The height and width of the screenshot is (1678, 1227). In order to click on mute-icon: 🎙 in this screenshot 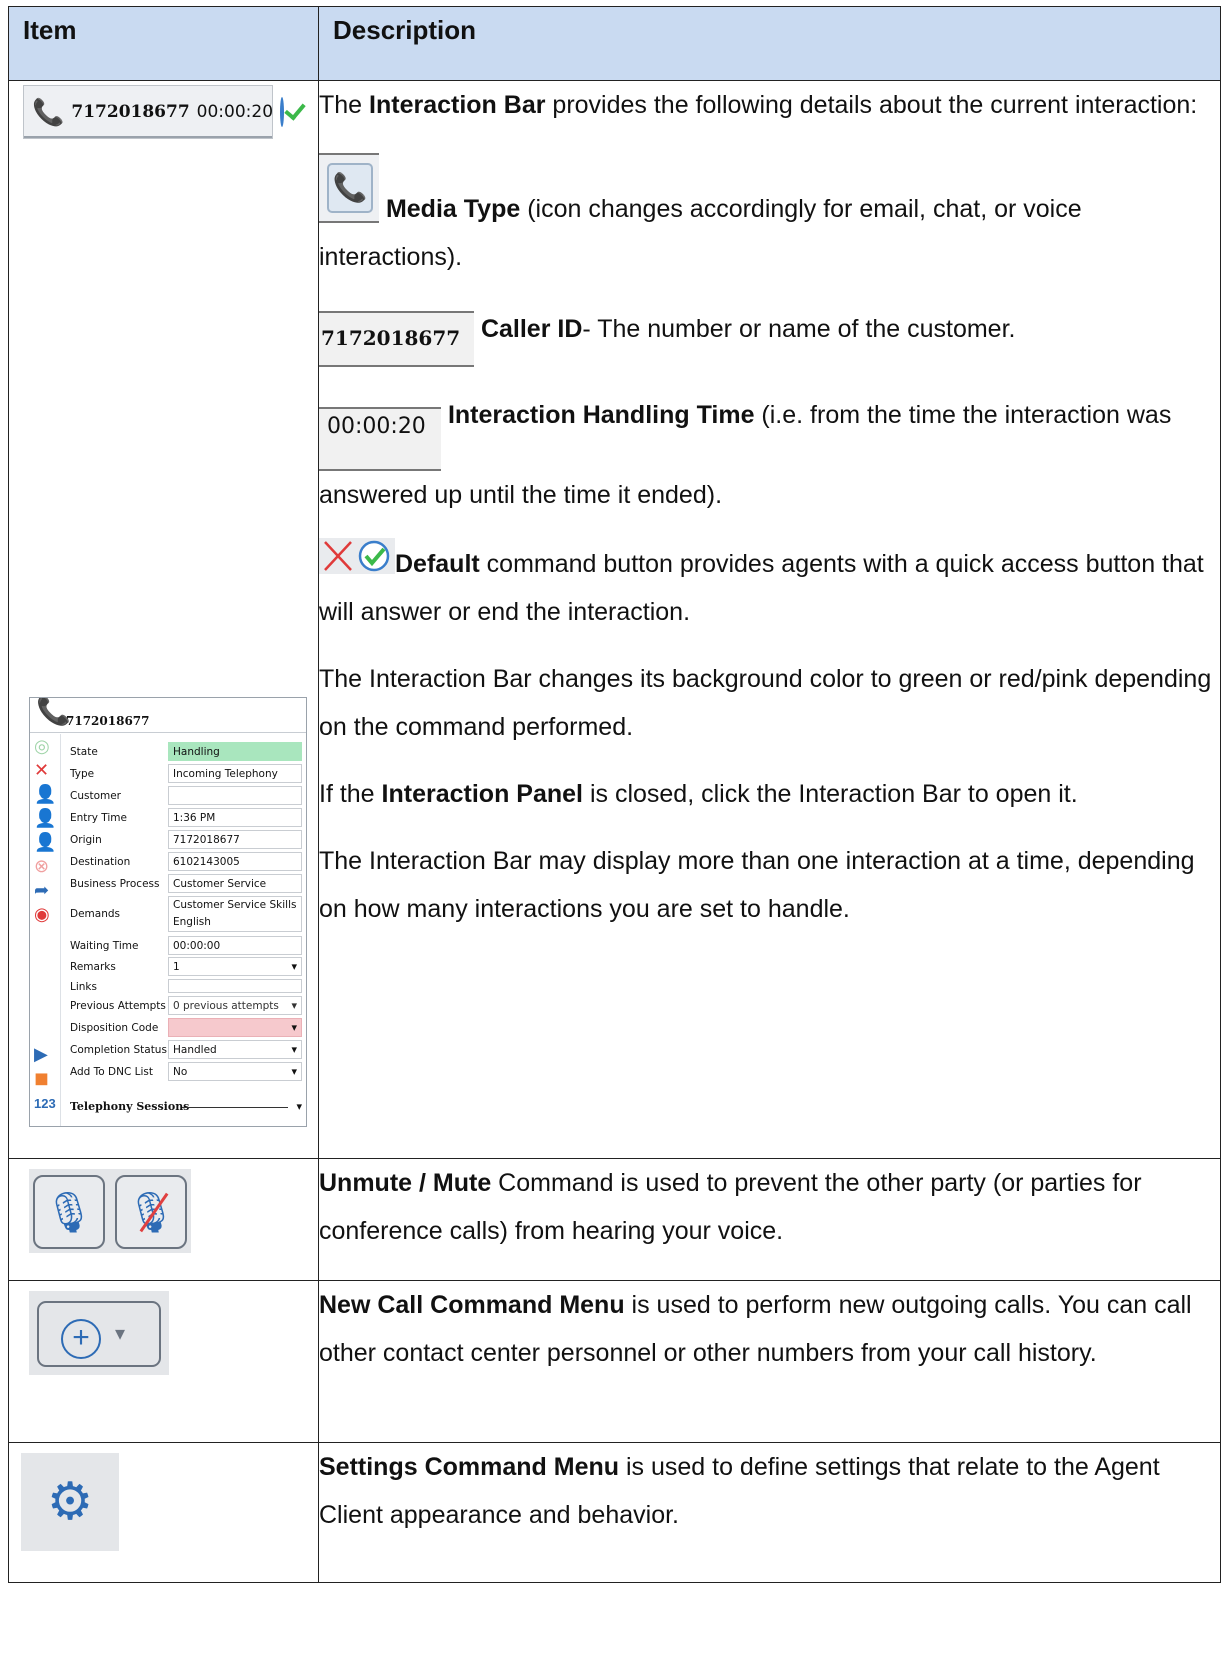, I will do `click(151, 1212)`.